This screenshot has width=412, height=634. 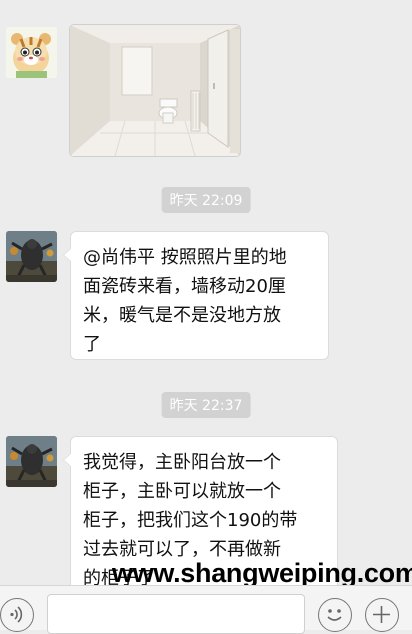 What do you see at coordinates (155, 90) in the screenshot?
I see `bathroom-photo` at bounding box center [155, 90].